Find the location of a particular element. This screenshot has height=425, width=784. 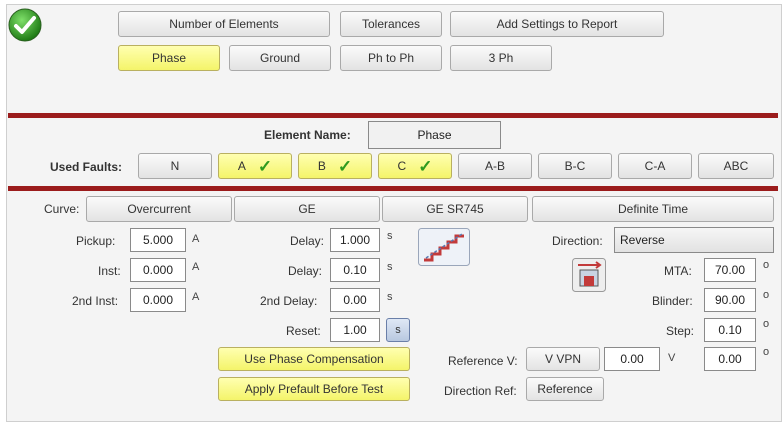

mta-label: MTA: is located at coordinates (678, 271).